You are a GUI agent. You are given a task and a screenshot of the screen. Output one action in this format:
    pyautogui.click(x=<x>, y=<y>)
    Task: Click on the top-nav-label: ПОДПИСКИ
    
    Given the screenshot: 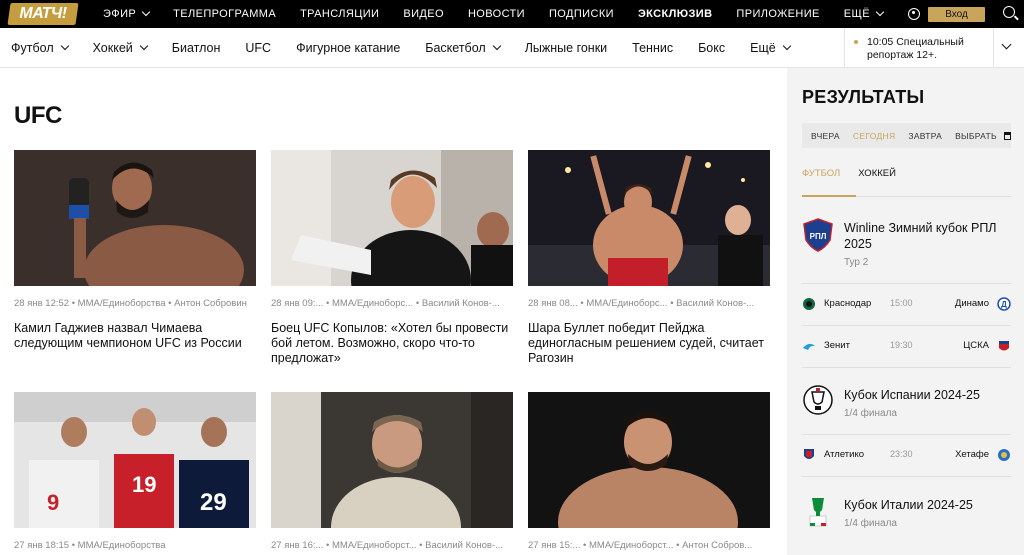 What is the action you would take?
    pyautogui.click(x=581, y=14)
    